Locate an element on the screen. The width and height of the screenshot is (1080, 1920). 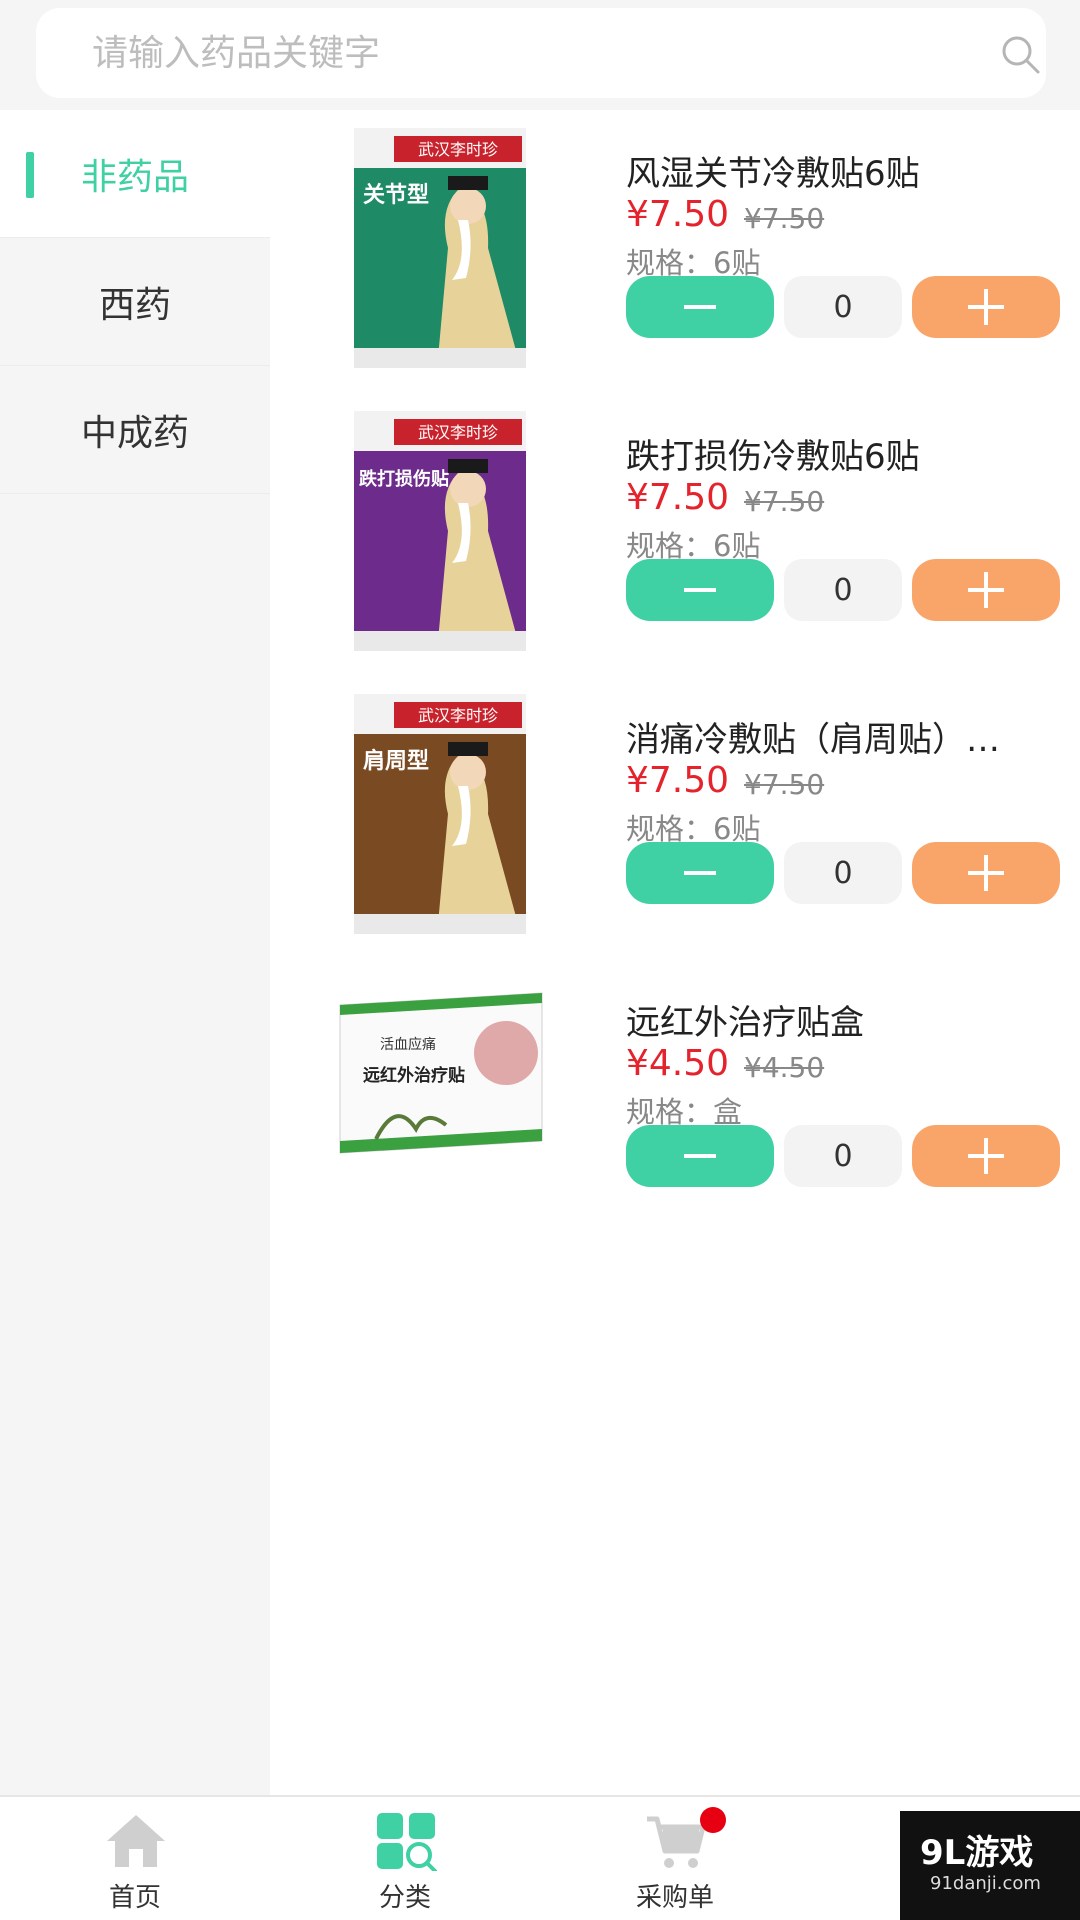
box-brand: 活血应痛 is located at coordinates (408, 1044).